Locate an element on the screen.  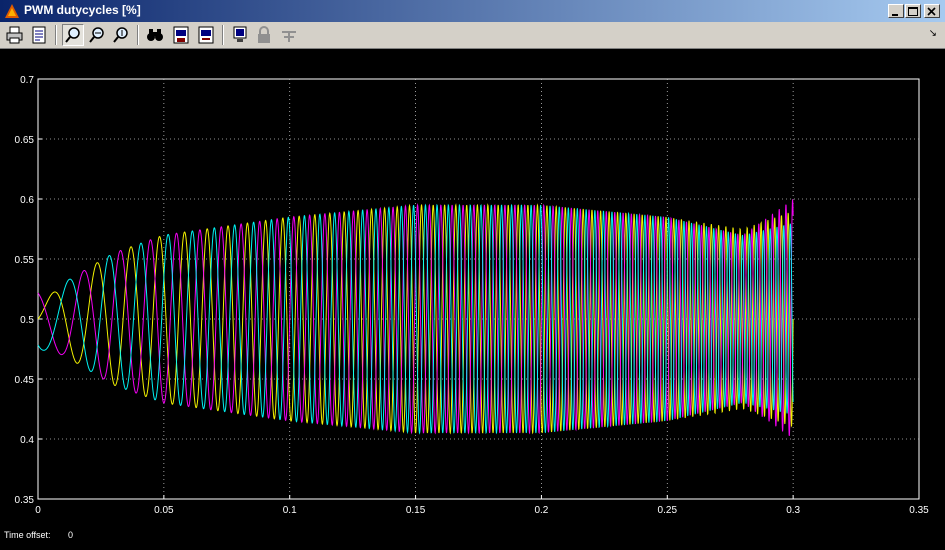
y-tick-label: 0.4 is located at coordinates (27, 440).